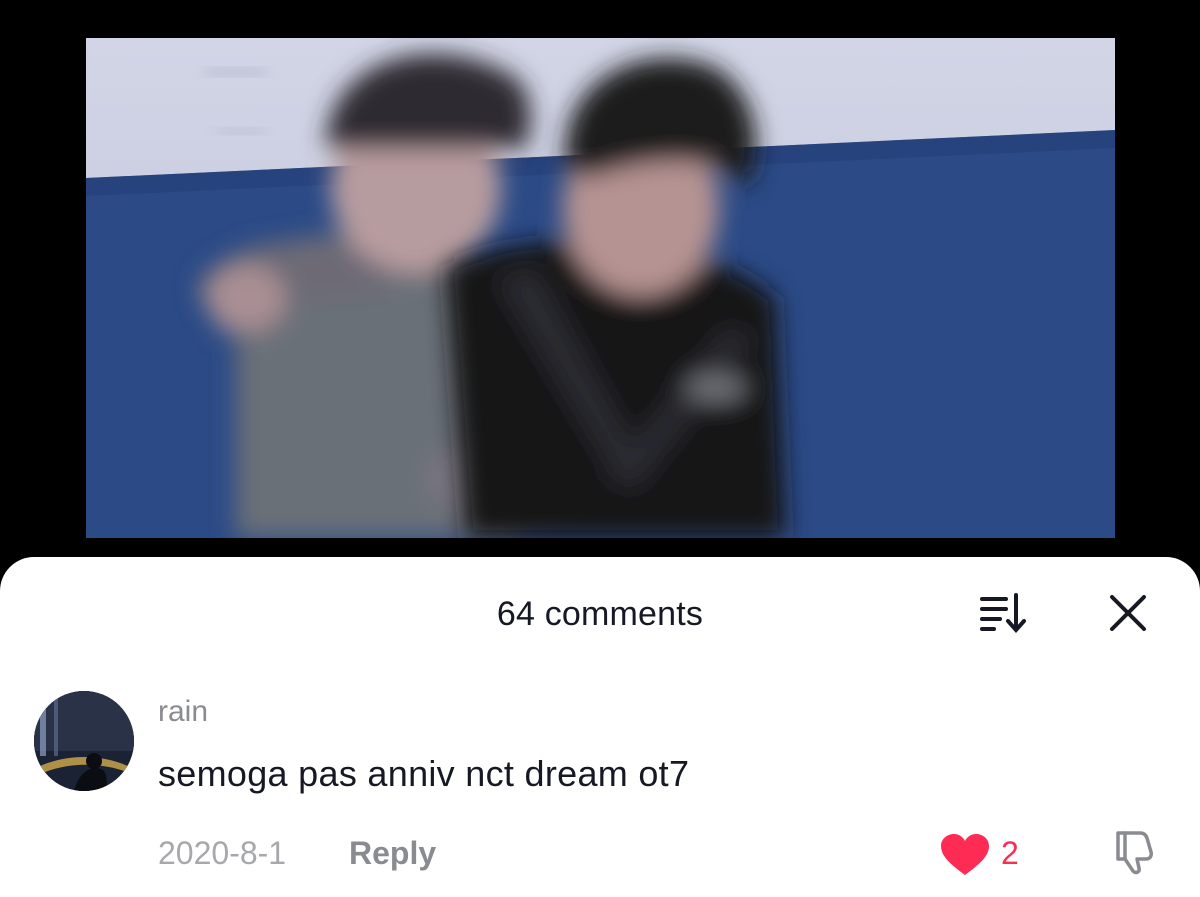 The image size is (1200, 897). Describe the element at coordinates (392, 853) in the screenshot. I see `reply-button: Reply` at that location.